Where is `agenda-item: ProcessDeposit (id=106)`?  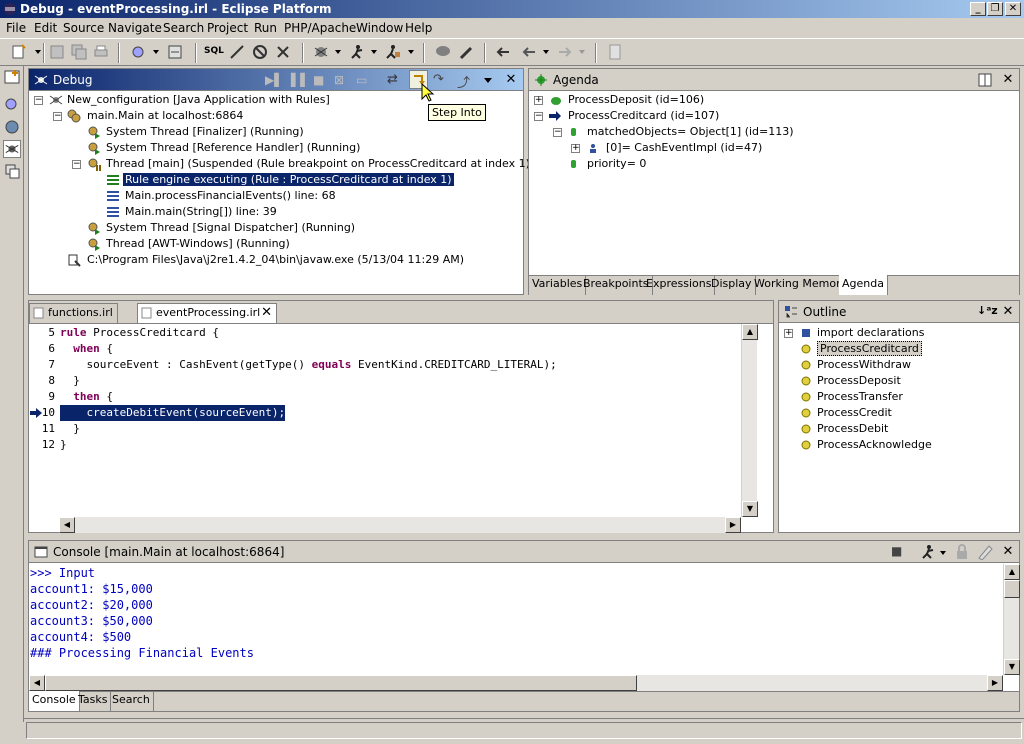 agenda-item: ProcessDeposit (id=106) is located at coordinates (636, 100).